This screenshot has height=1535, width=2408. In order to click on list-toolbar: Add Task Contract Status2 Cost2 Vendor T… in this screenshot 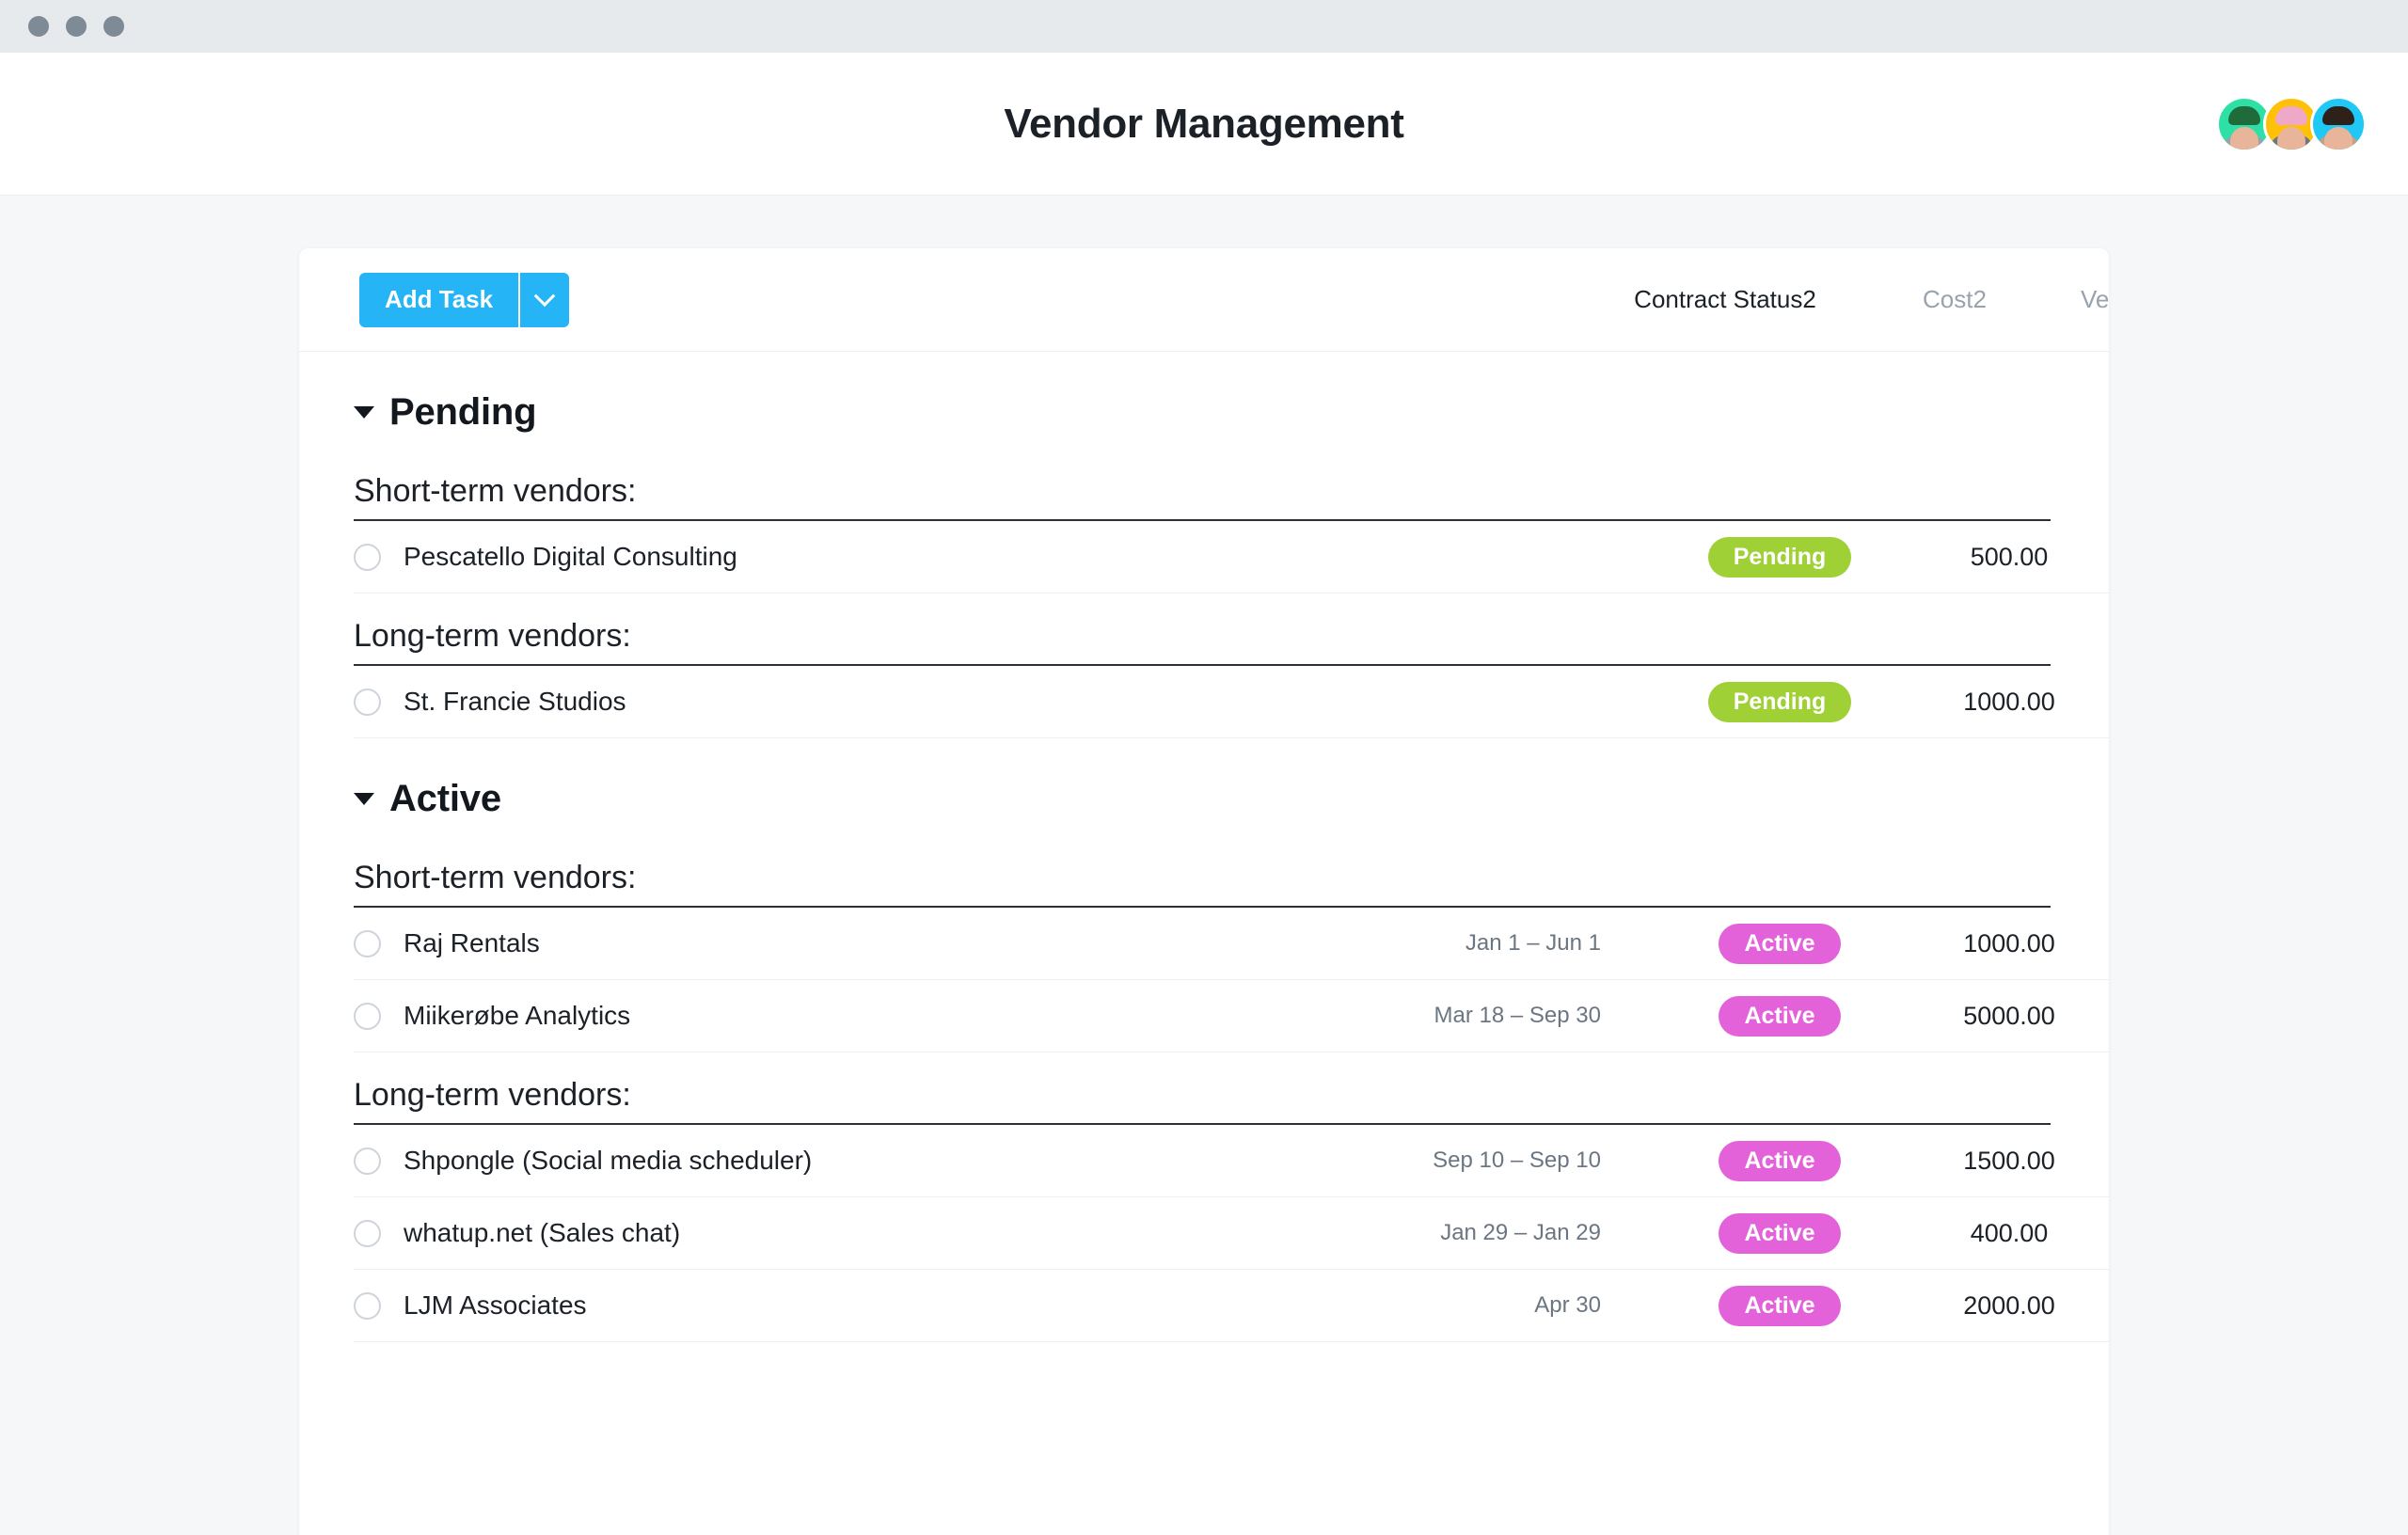, I will do `click(1204, 300)`.